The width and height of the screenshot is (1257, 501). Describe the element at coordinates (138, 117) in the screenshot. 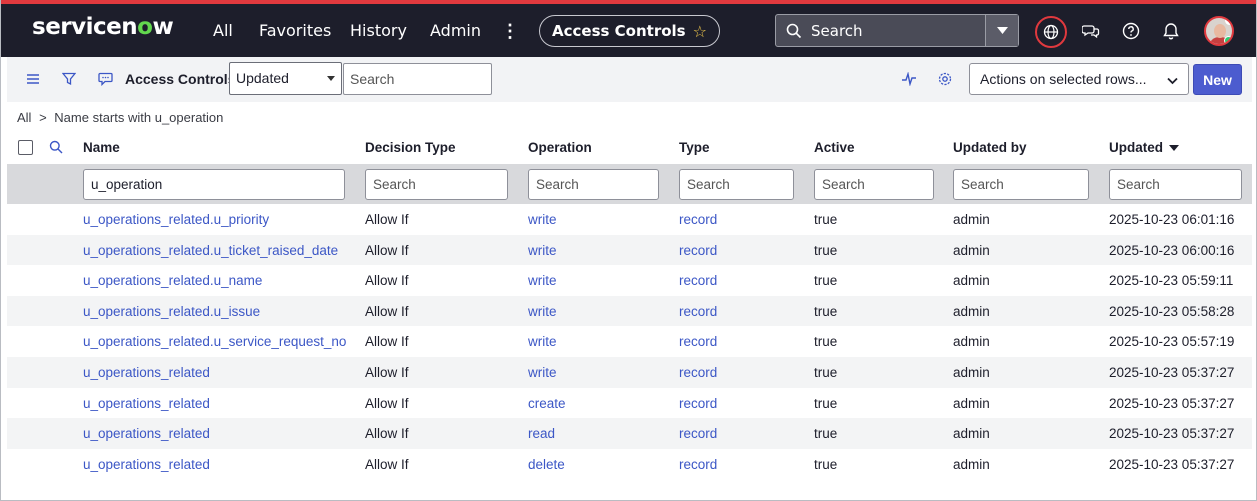

I see `breadcrumb-filter: Name starts with u_operation` at that location.